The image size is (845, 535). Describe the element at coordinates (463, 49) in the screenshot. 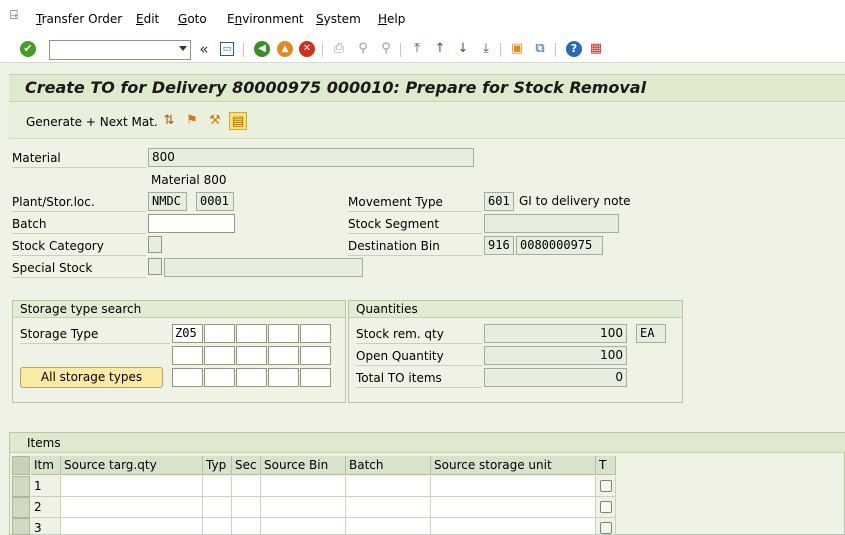

I see `next-page-icon: ↓` at that location.